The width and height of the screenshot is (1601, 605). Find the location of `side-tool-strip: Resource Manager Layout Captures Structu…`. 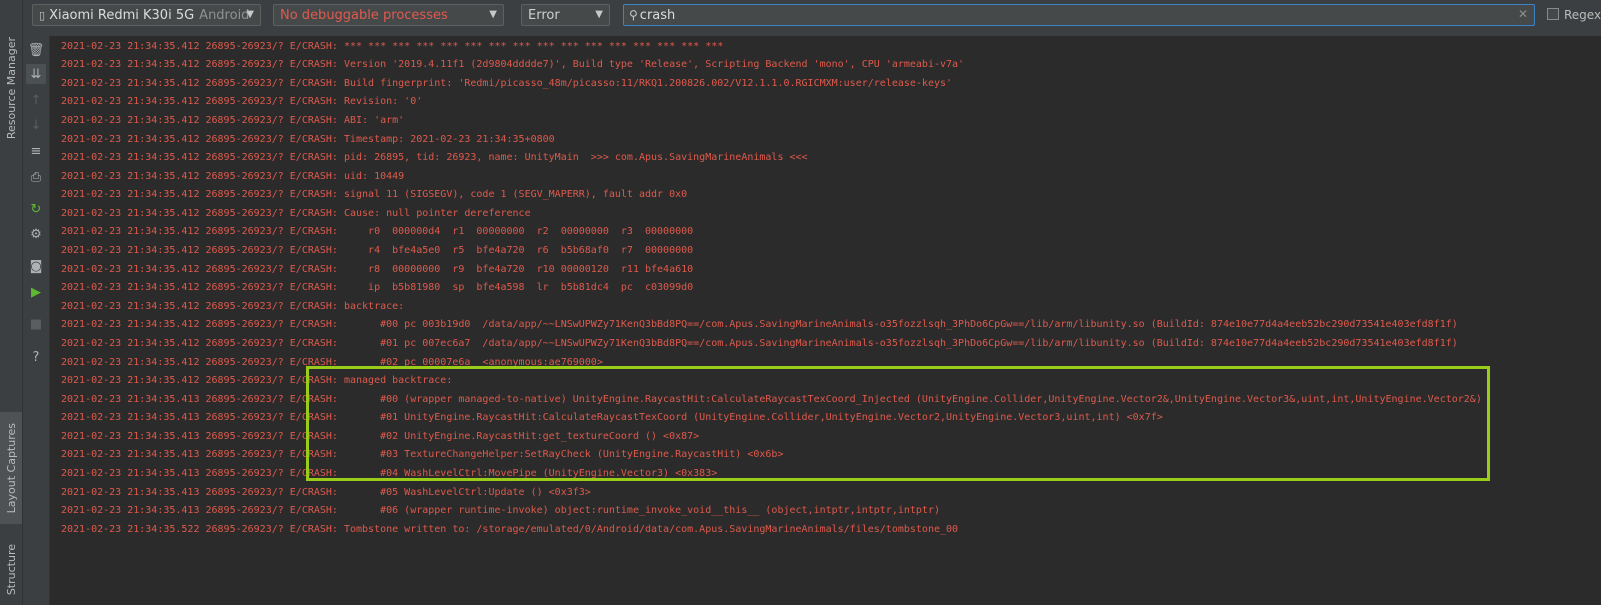

side-tool-strip: Resource Manager Layout Captures Structu… is located at coordinates (11, 302).